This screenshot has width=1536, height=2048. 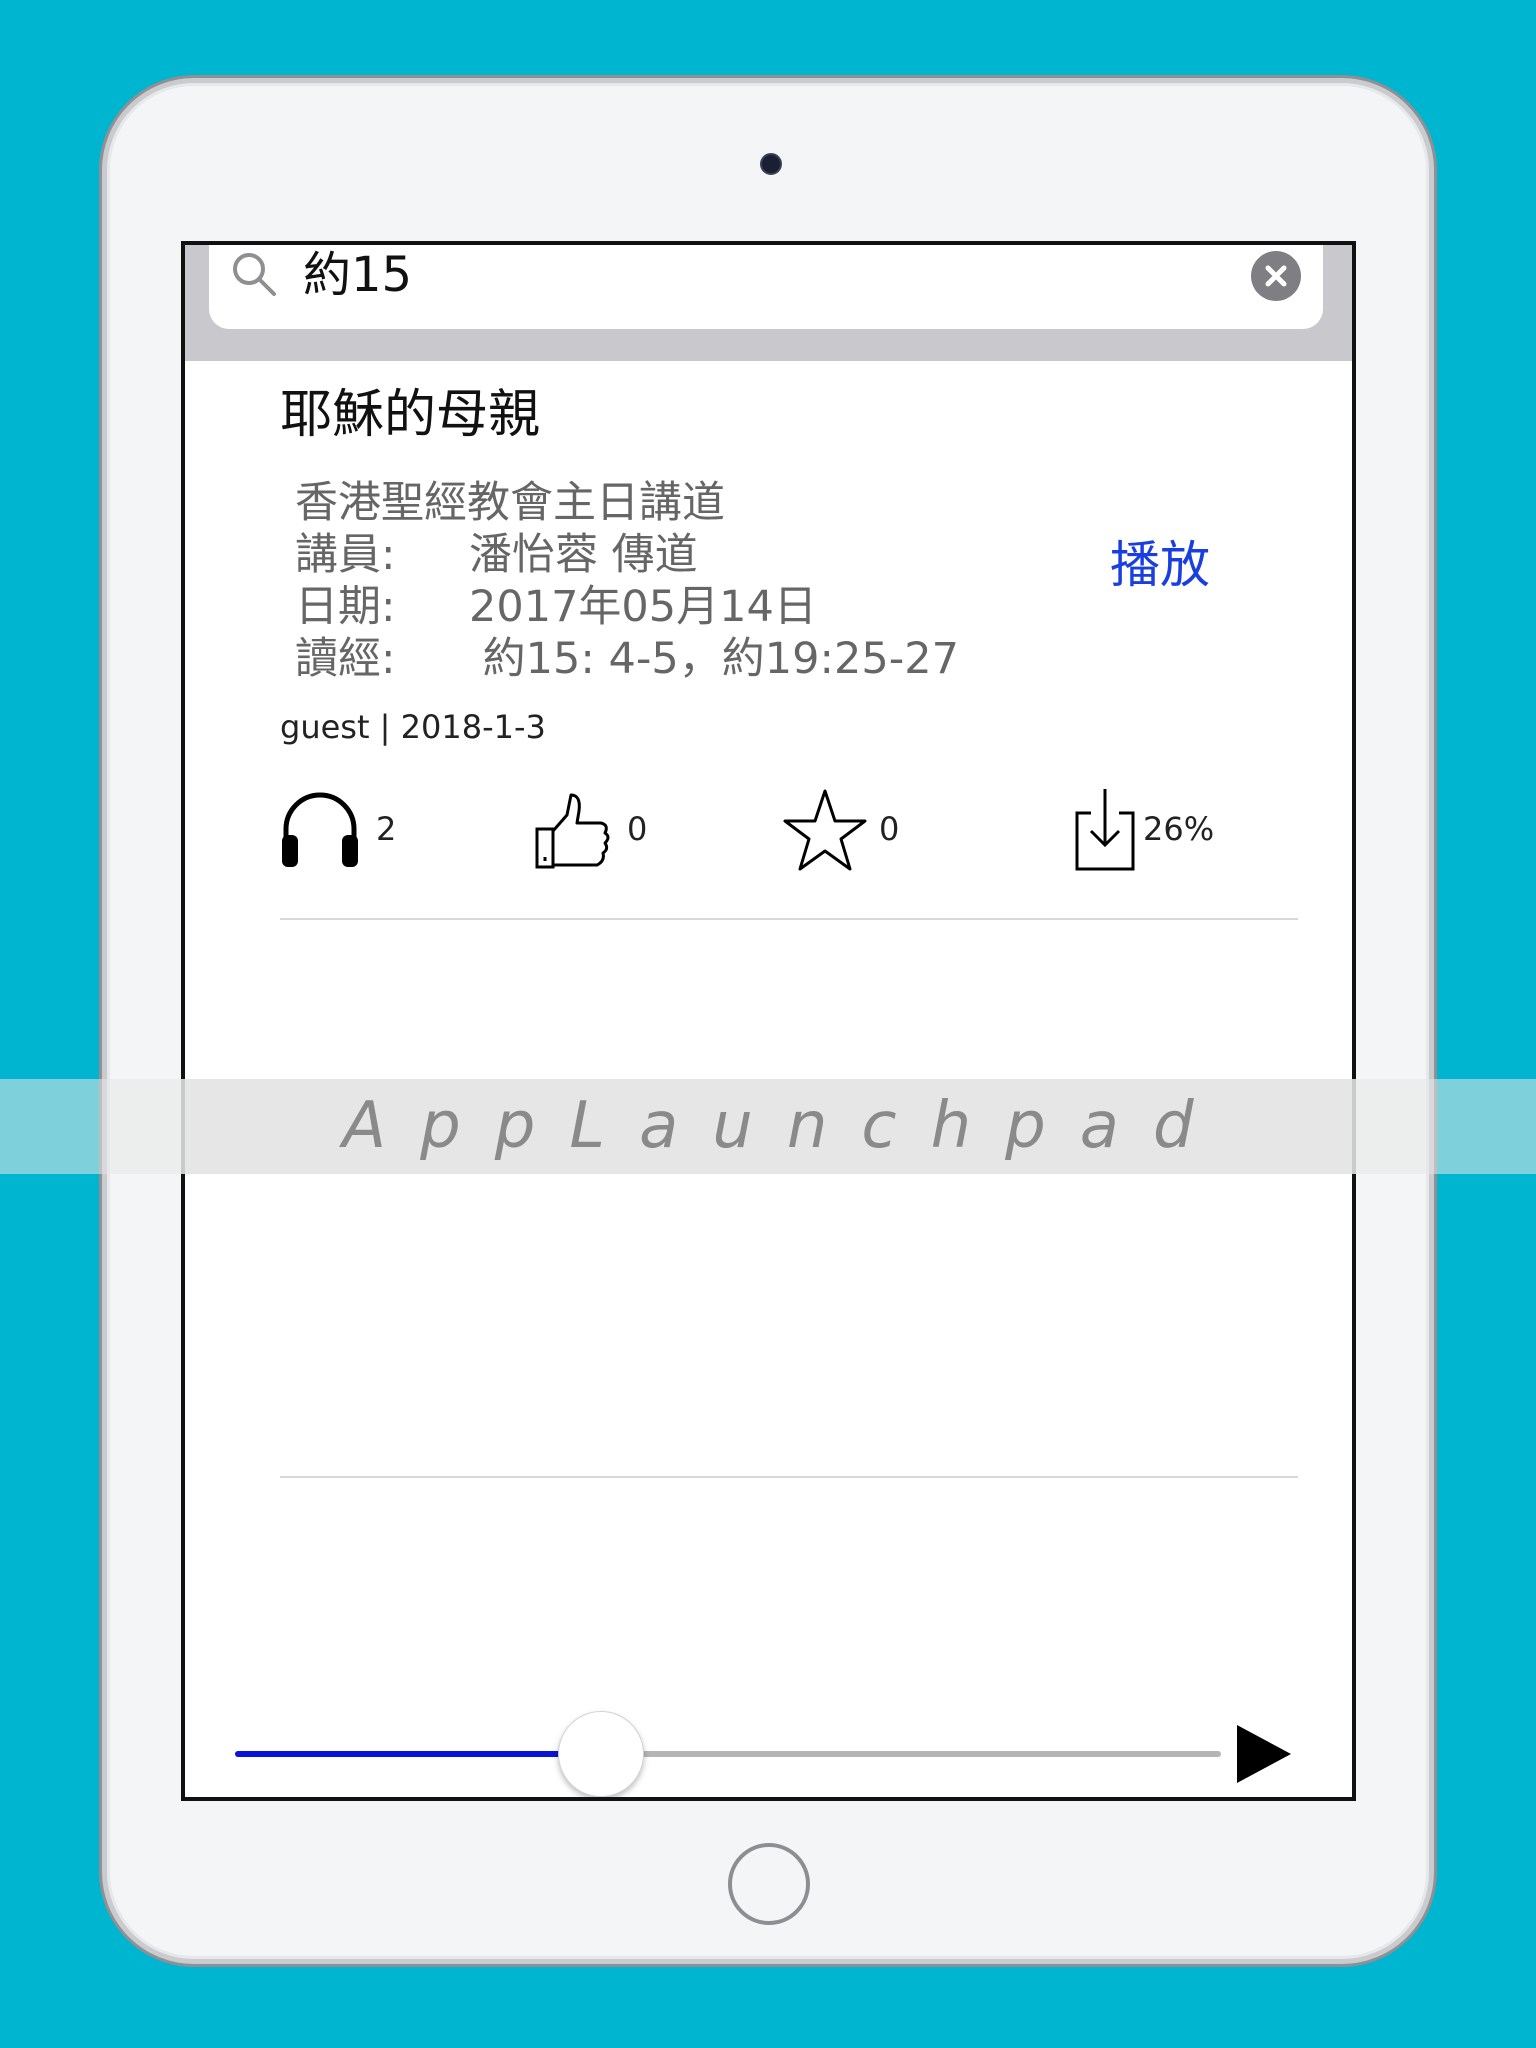 I want to click on play-icon, so click(x=1264, y=1754).